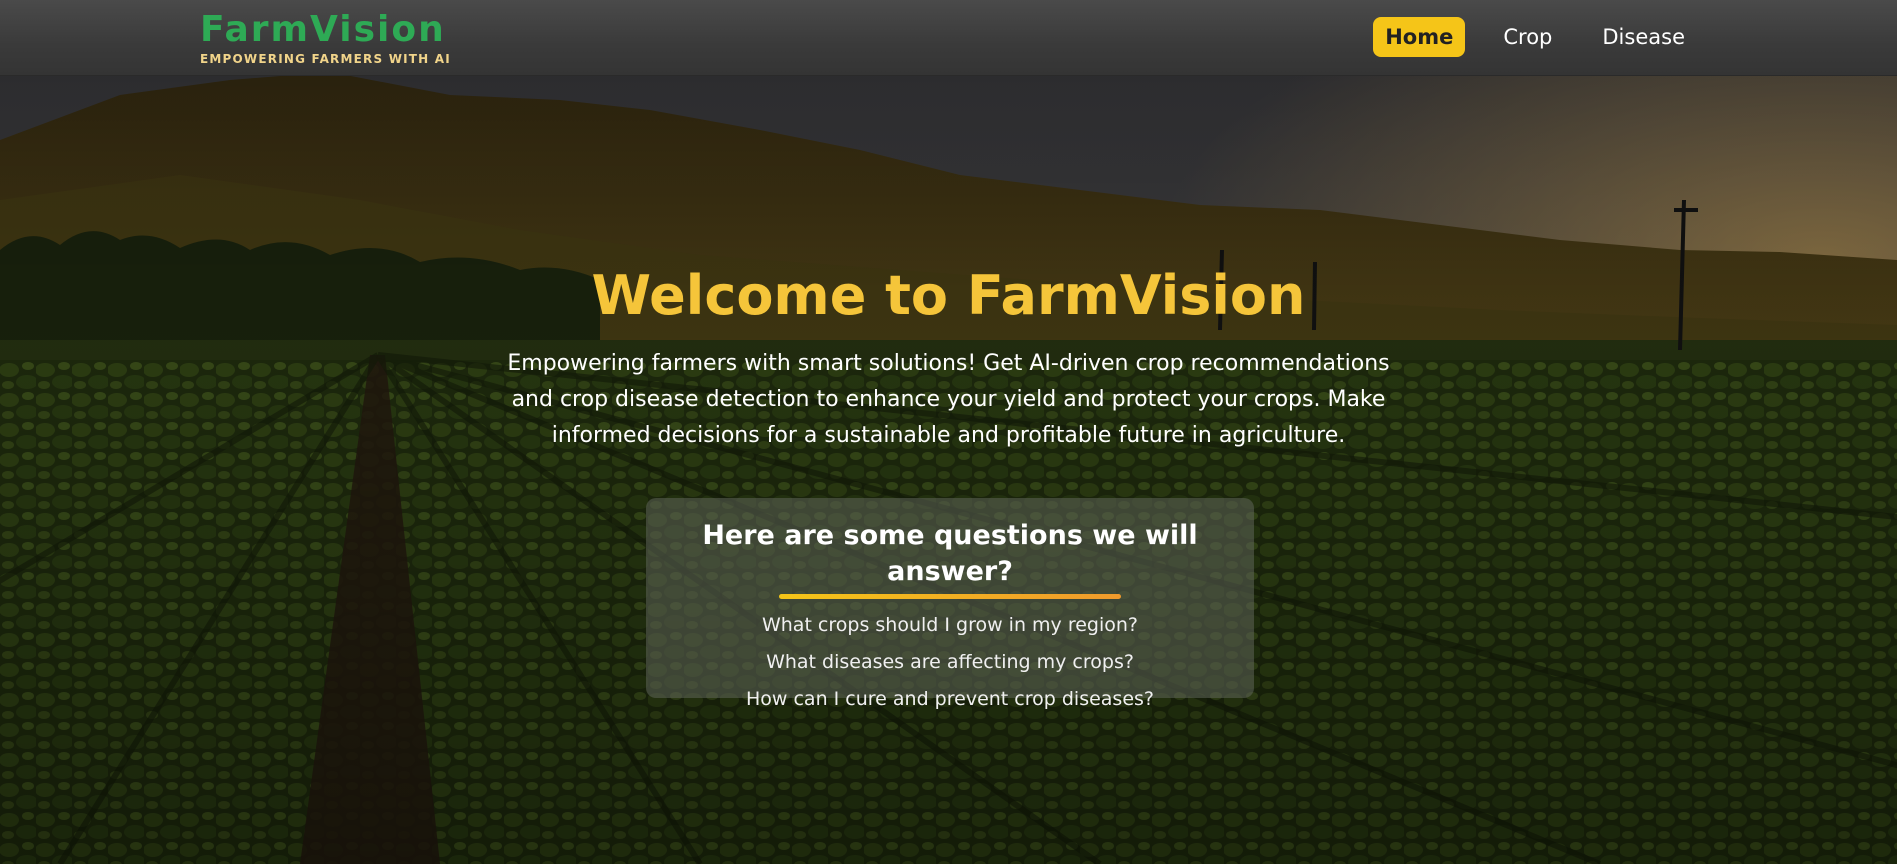  What do you see at coordinates (950, 596) in the screenshot?
I see `questions-title-underline` at bounding box center [950, 596].